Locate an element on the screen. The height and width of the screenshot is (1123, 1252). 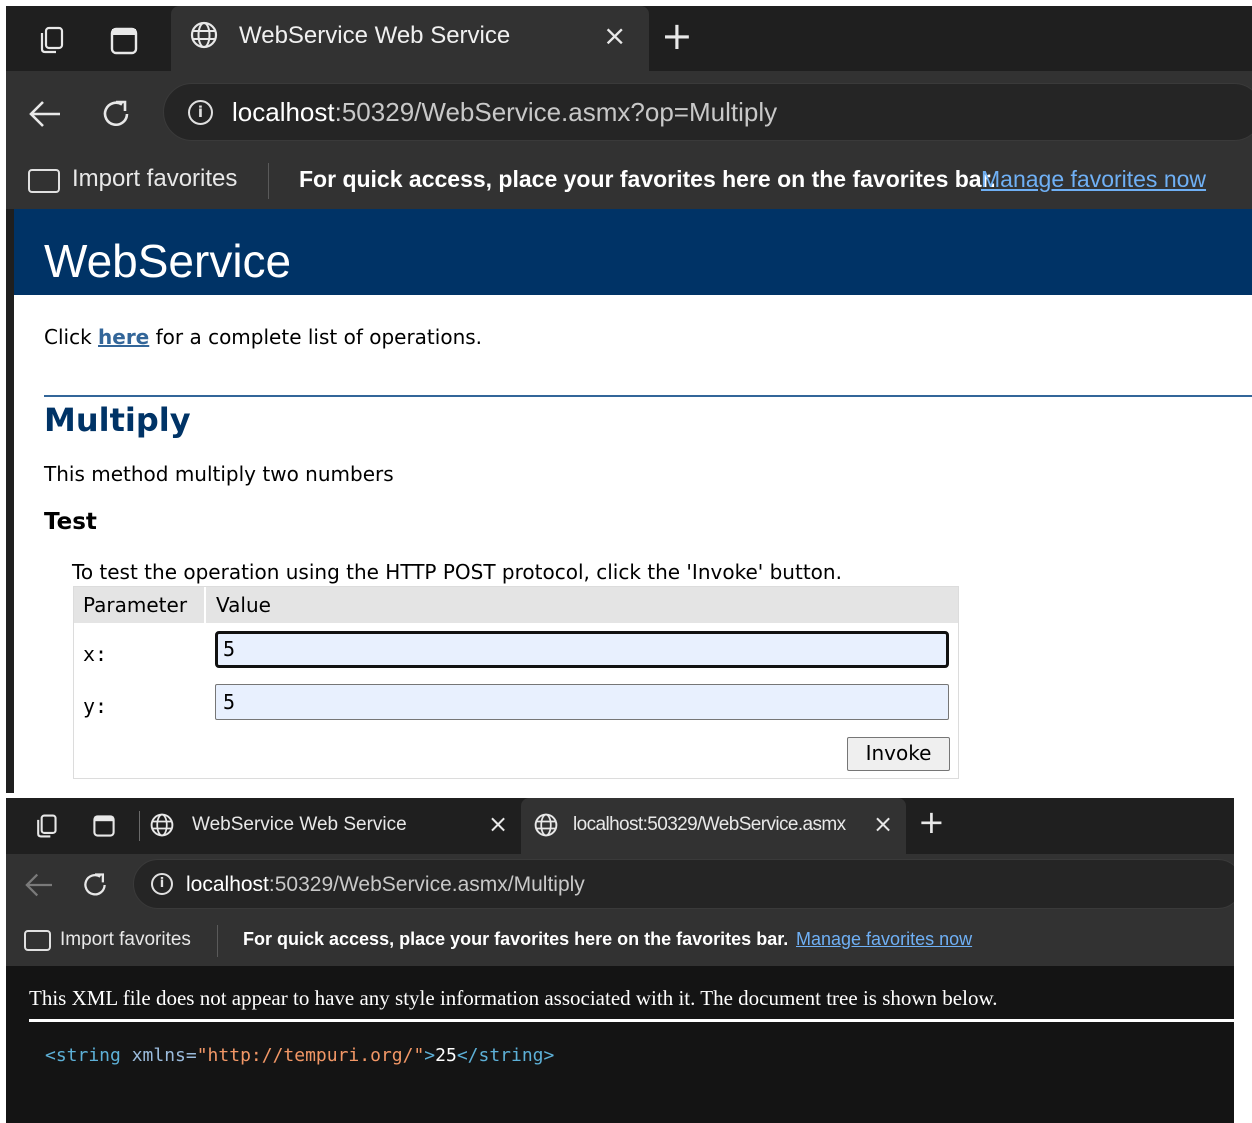
xml-open-tag: <string is located at coordinates (83, 1055).